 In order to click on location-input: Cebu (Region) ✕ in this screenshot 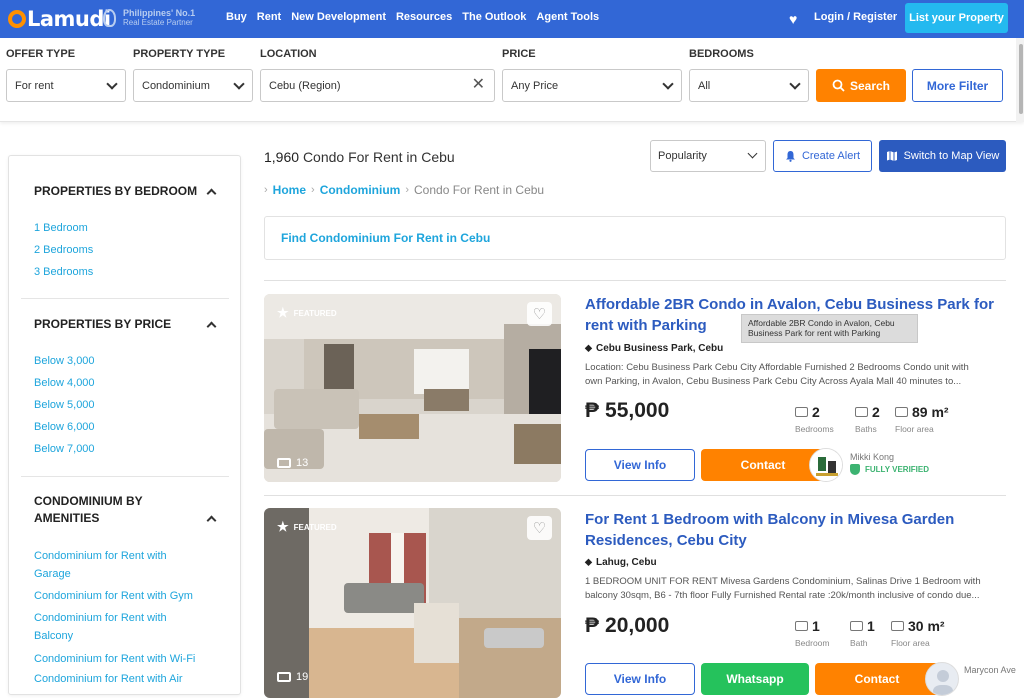, I will do `click(377, 85)`.